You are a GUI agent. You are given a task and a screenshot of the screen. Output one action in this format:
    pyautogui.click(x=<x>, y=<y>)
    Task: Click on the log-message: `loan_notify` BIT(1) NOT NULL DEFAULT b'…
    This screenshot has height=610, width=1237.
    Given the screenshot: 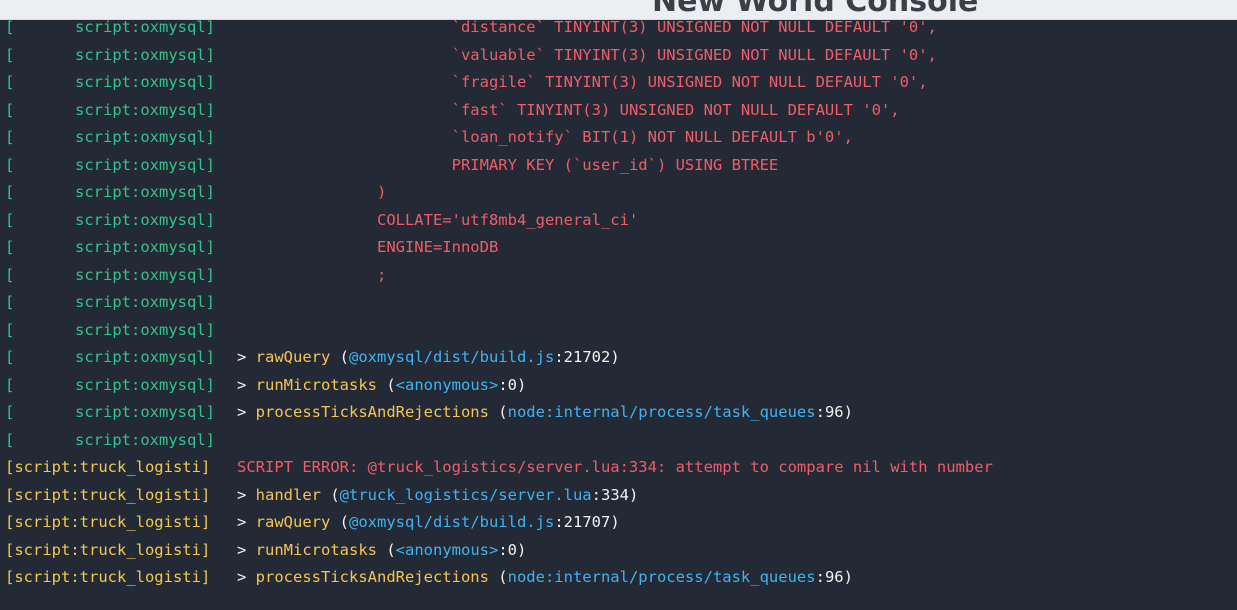 What is the action you would take?
    pyautogui.click(x=545, y=138)
    